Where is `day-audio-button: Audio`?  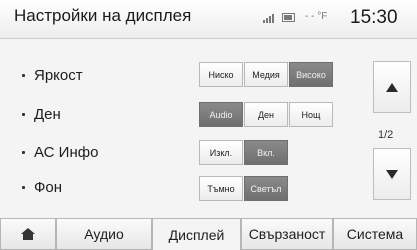
day-audio-button: Audio is located at coordinates (221, 114).